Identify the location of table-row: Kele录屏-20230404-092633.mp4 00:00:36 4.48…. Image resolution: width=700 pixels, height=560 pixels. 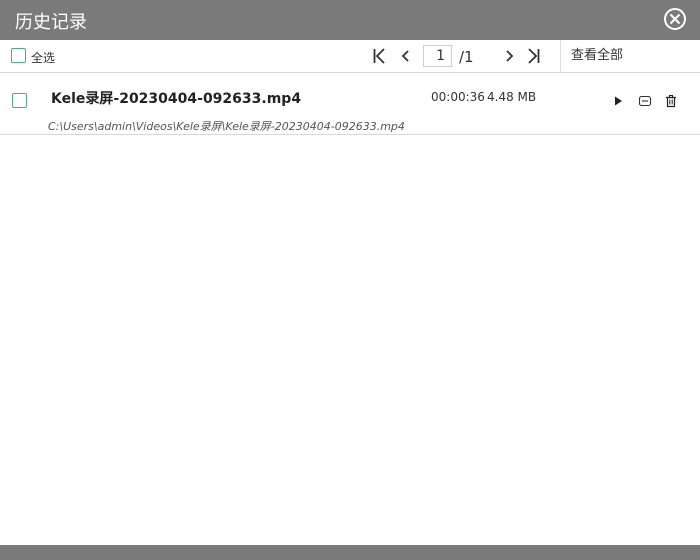
(350, 104).